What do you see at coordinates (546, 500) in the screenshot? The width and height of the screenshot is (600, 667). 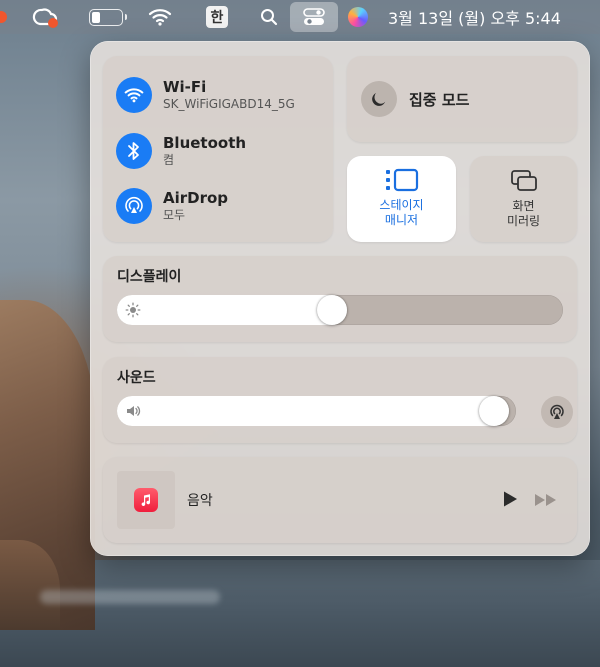 I see `fast-forward-icon` at bounding box center [546, 500].